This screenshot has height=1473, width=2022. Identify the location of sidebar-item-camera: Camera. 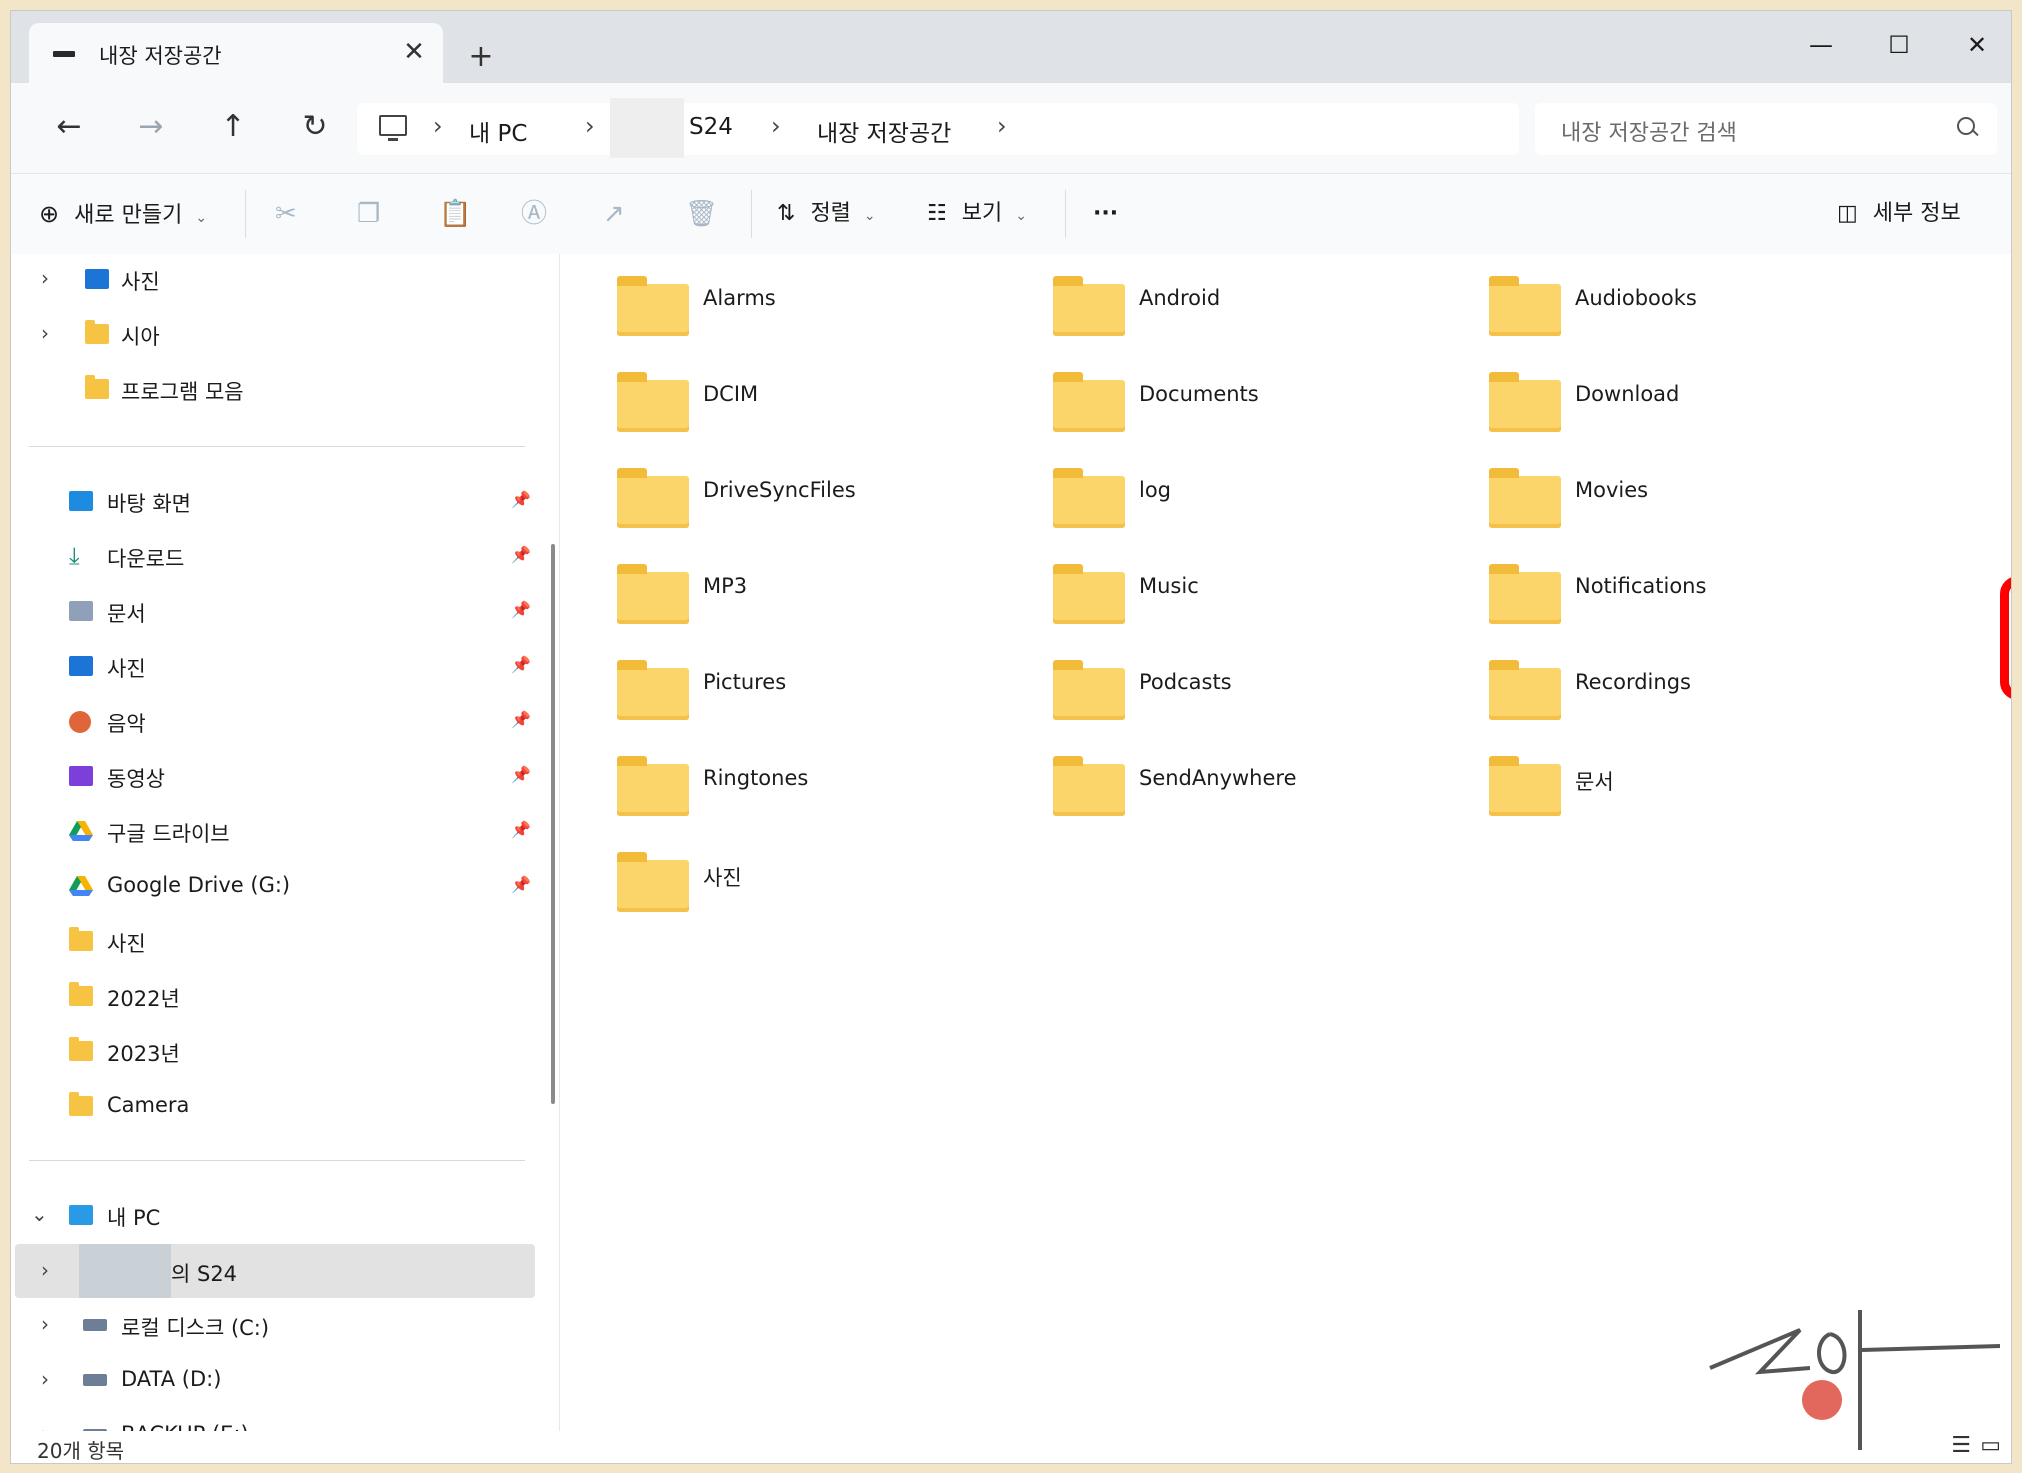
(285, 1106).